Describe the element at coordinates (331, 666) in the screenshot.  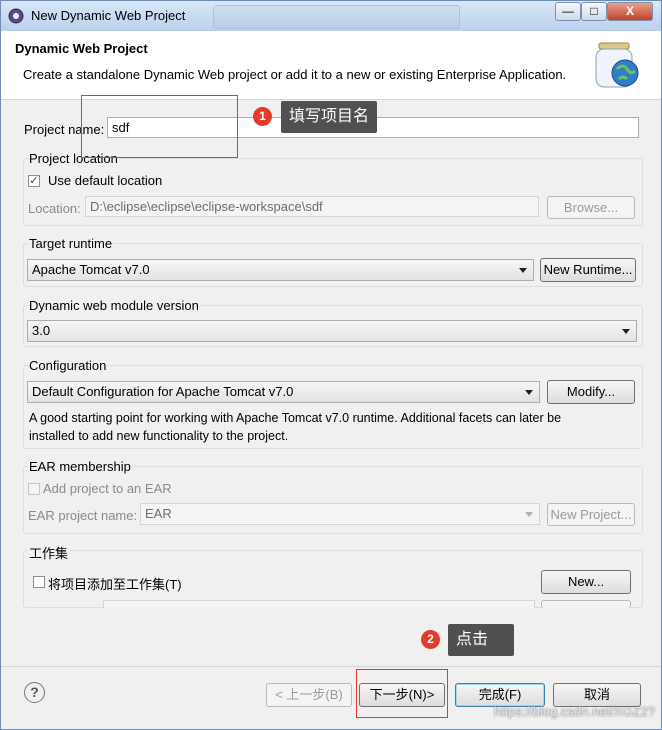
I see `footer-divider` at that location.